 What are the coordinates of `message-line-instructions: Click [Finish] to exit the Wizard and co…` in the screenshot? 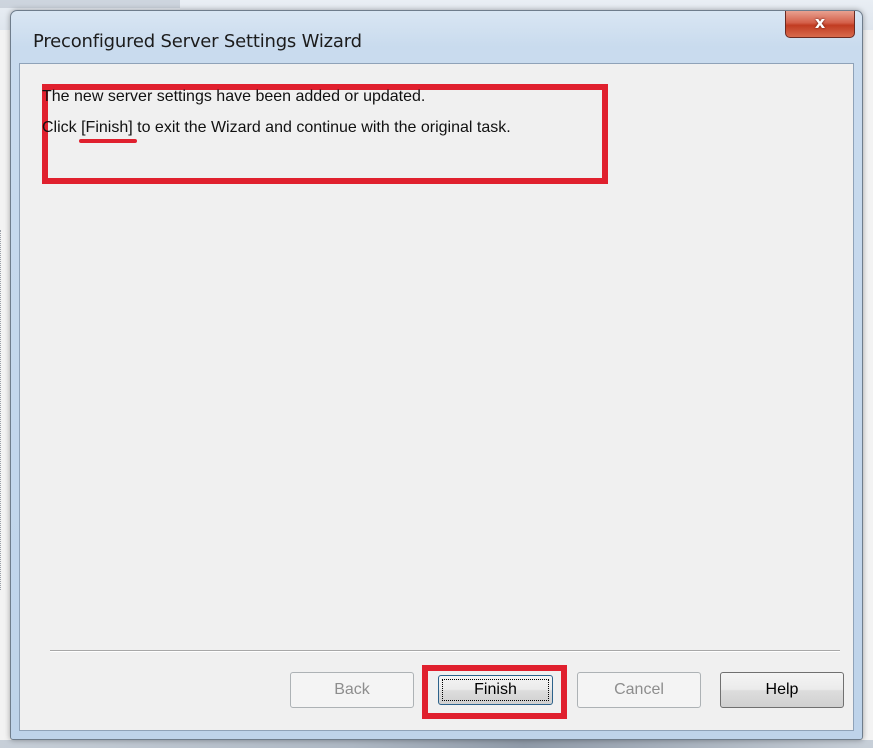 It's located at (276, 131).